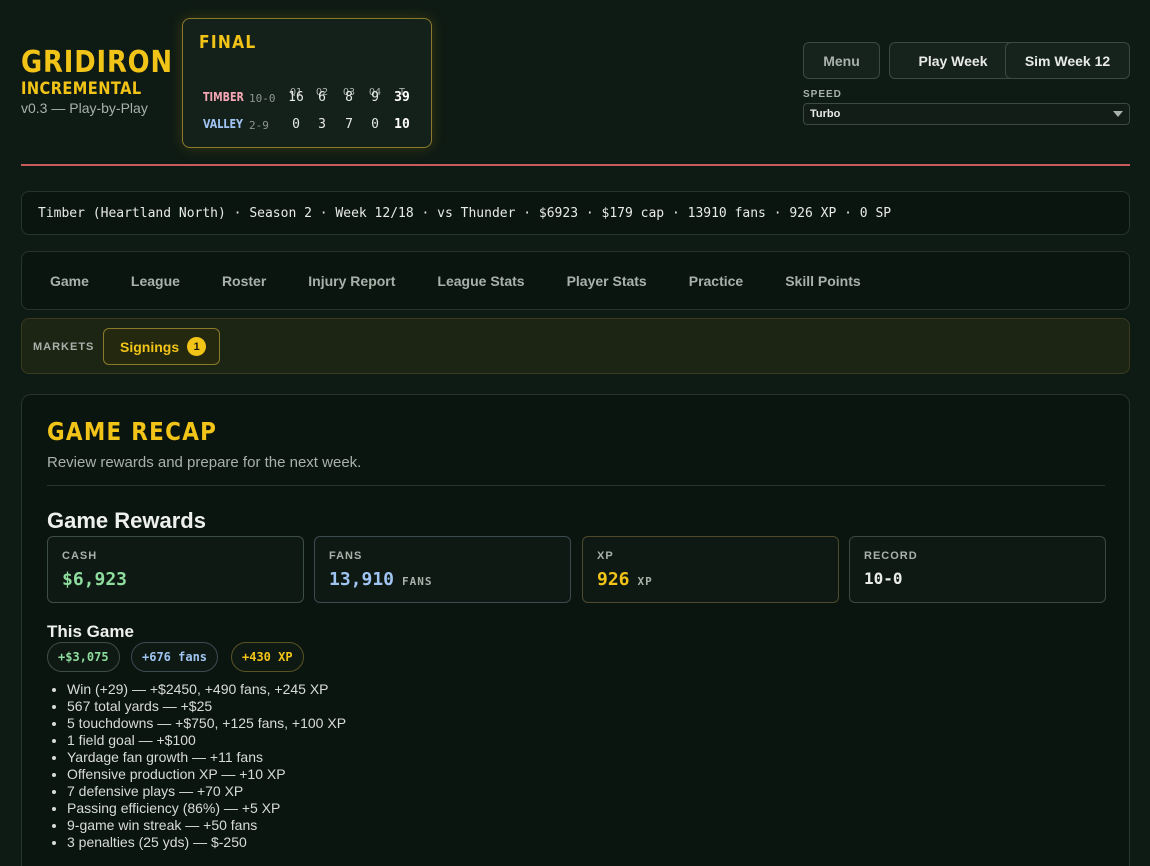  I want to click on signings-label: Signings, so click(150, 346).